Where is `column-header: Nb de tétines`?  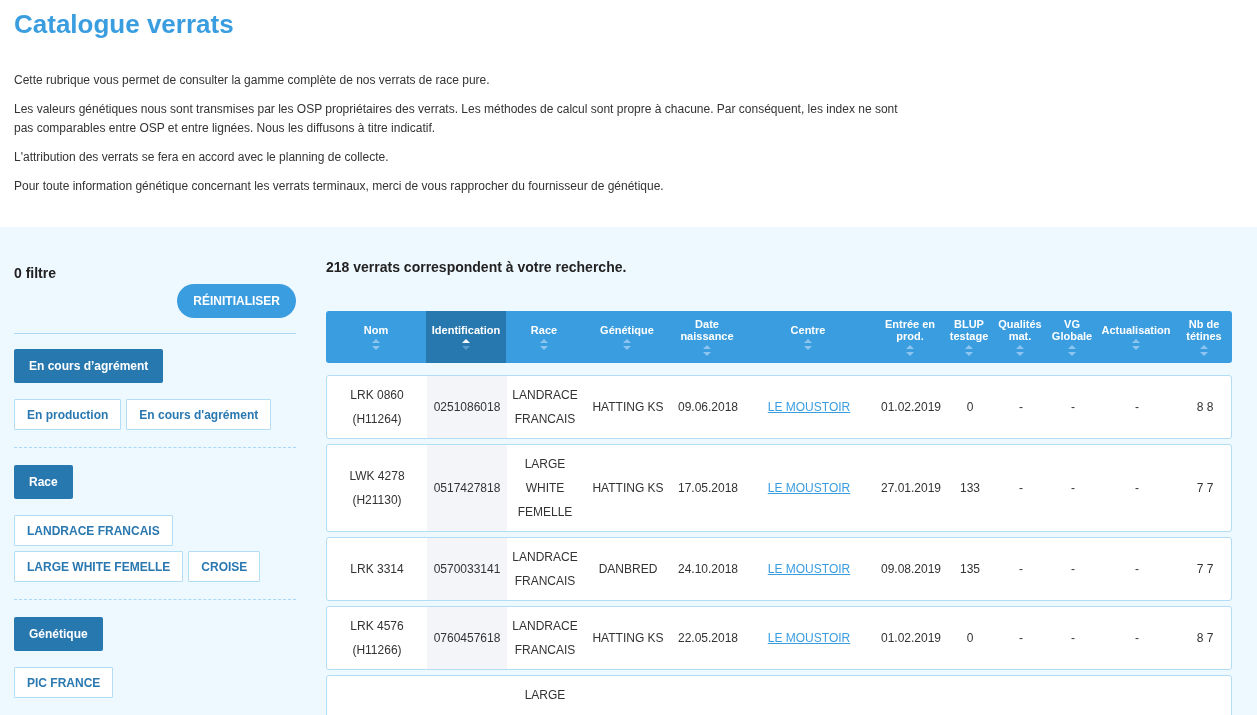
column-header: Nb de tétines is located at coordinates (1204, 337).